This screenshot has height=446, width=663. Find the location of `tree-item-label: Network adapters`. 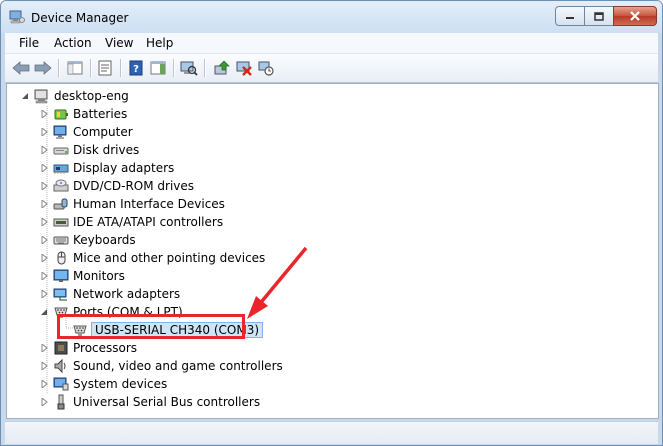

tree-item-label: Network adapters is located at coordinates (127, 294).